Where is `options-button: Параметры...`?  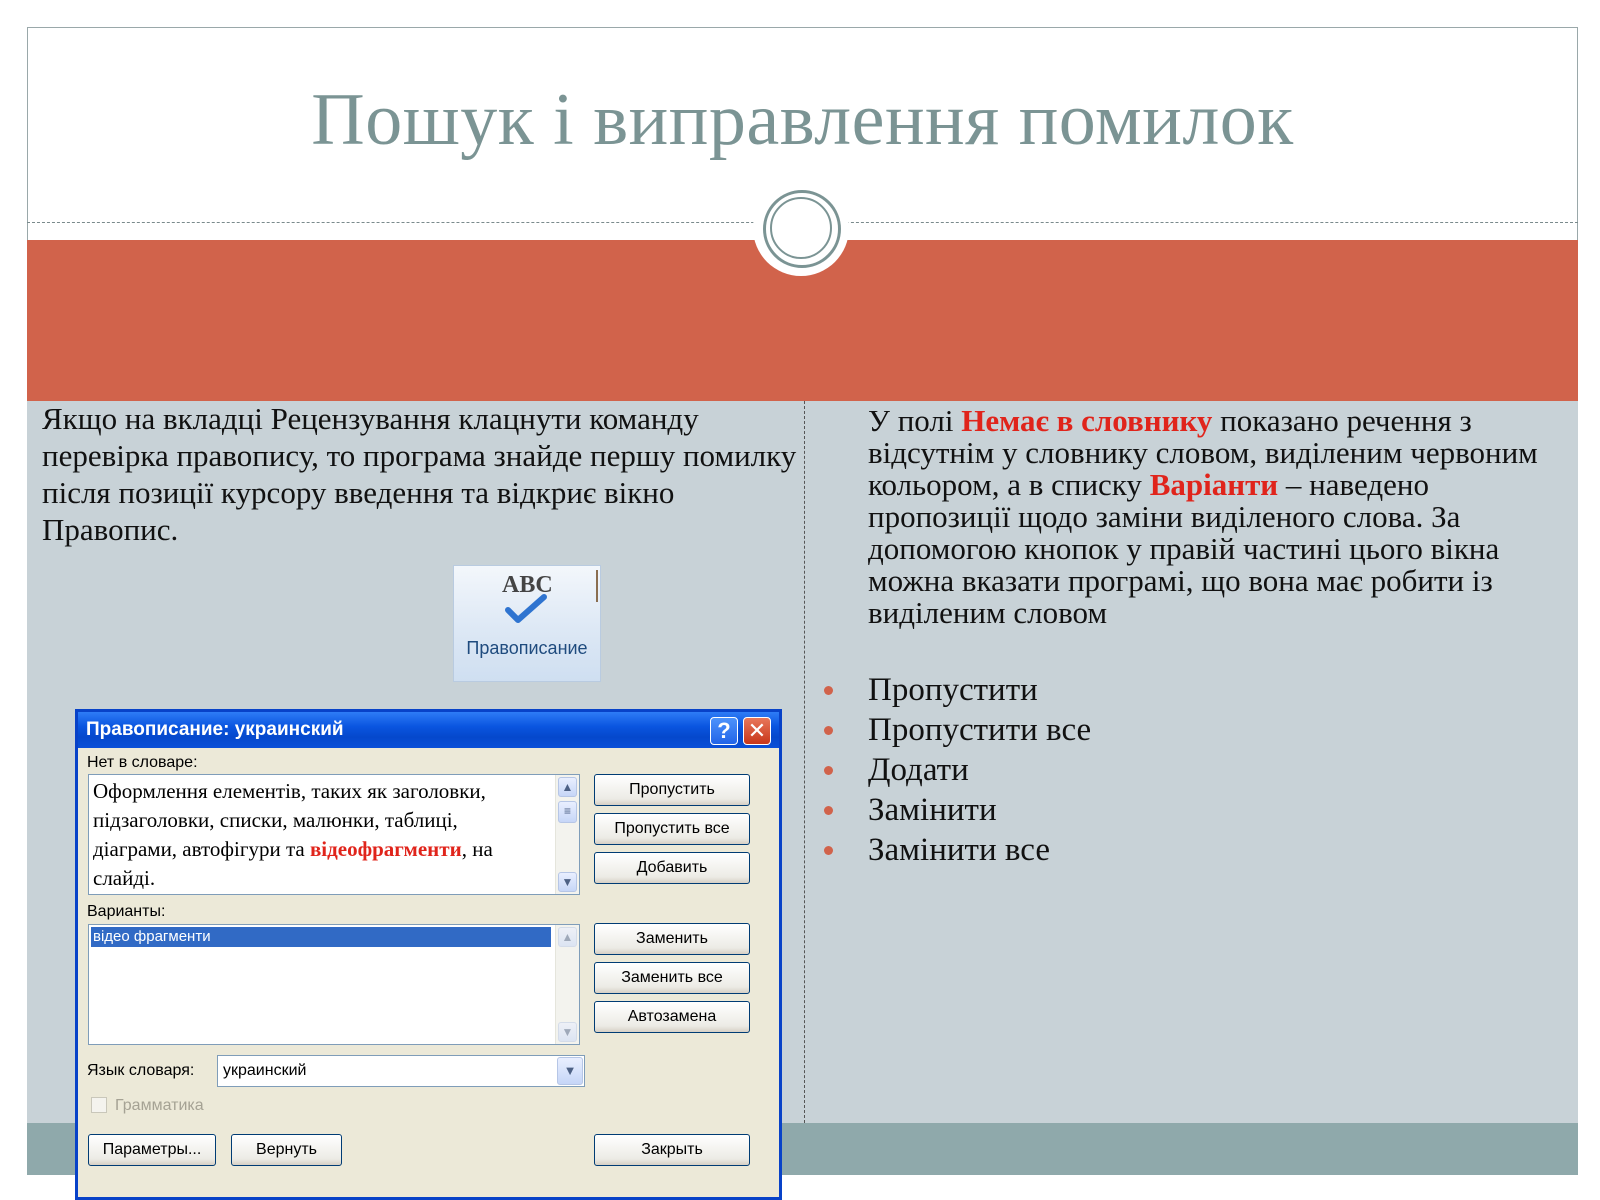 options-button: Параметры... is located at coordinates (152, 1150).